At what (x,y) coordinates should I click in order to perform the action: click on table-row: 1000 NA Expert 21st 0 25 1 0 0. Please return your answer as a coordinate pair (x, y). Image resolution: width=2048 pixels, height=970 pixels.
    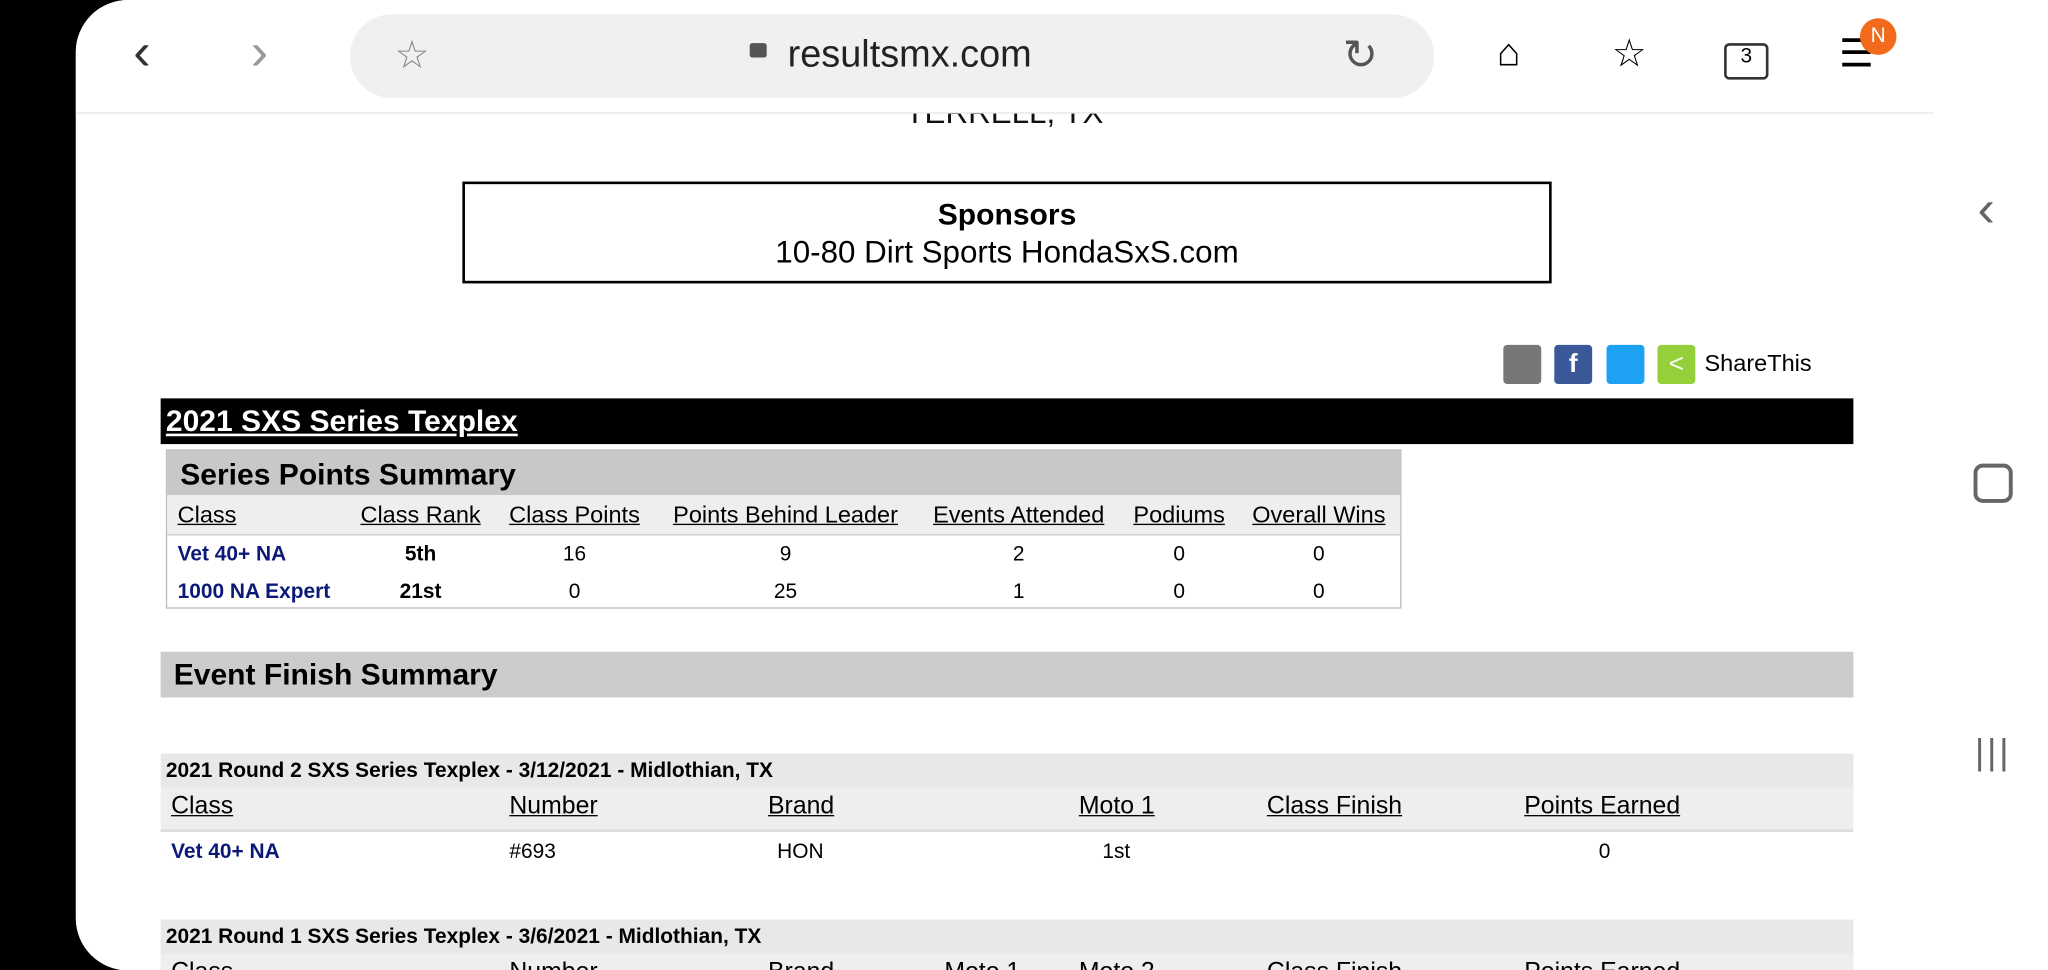
    Looking at the image, I should click on (783, 592).